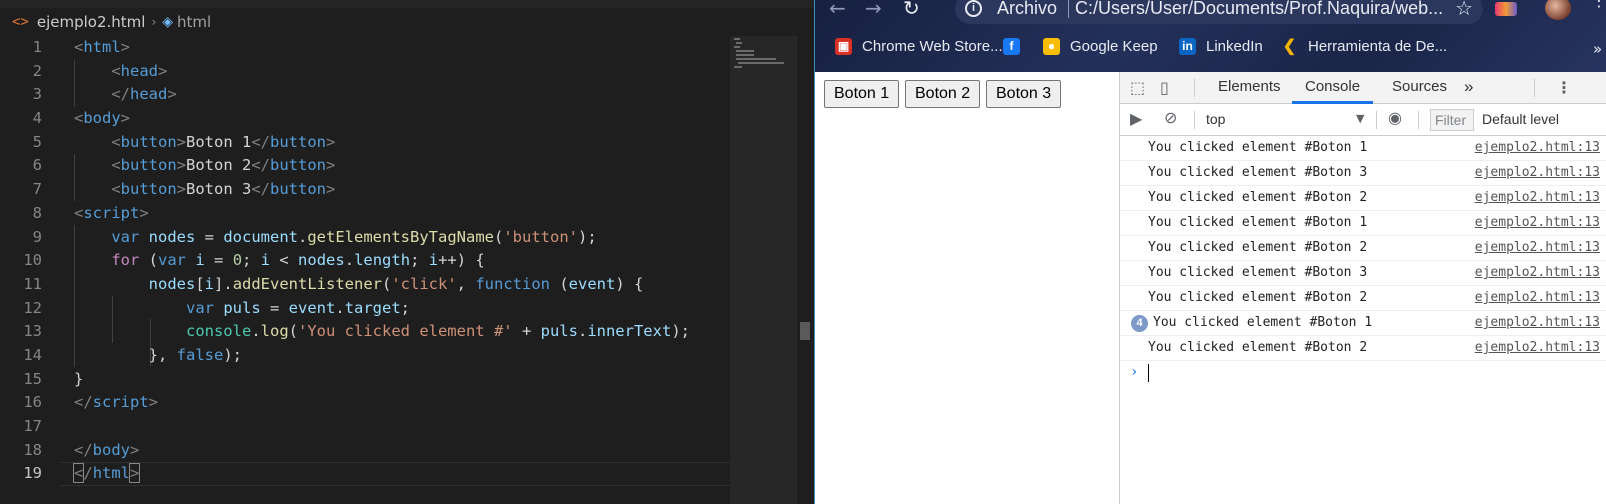 The image size is (1606, 504). I want to click on info-icon: i, so click(973, 8).